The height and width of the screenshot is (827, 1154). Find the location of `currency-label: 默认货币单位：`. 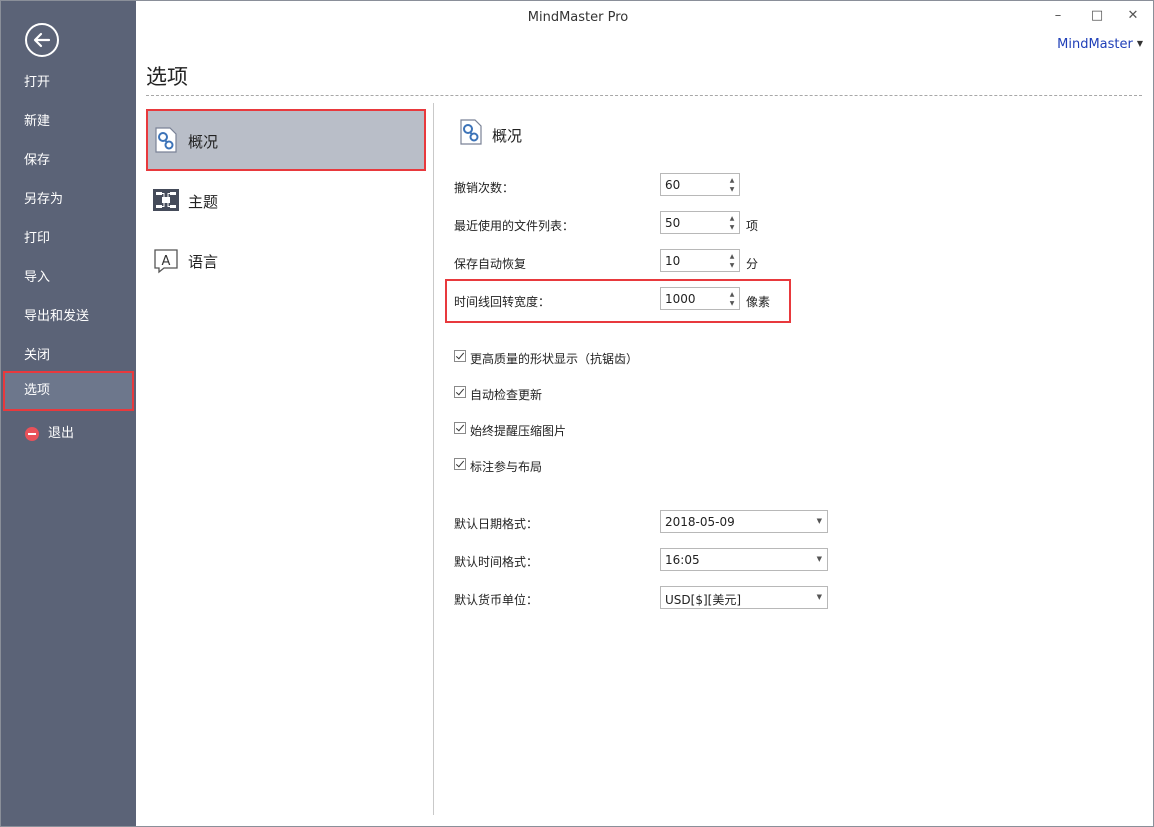

currency-label: 默认货币单位： is located at coordinates (496, 600).